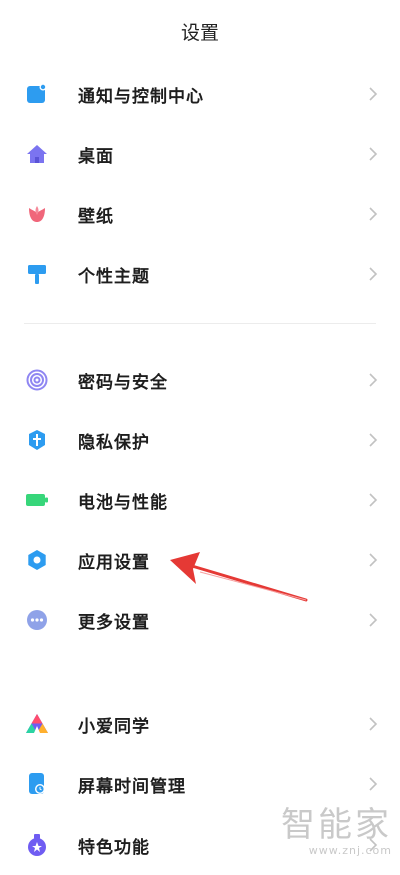 This screenshot has width=400, height=875. Describe the element at coordinates (200, 323) in the screenshot. I see `section-divider` at that location.